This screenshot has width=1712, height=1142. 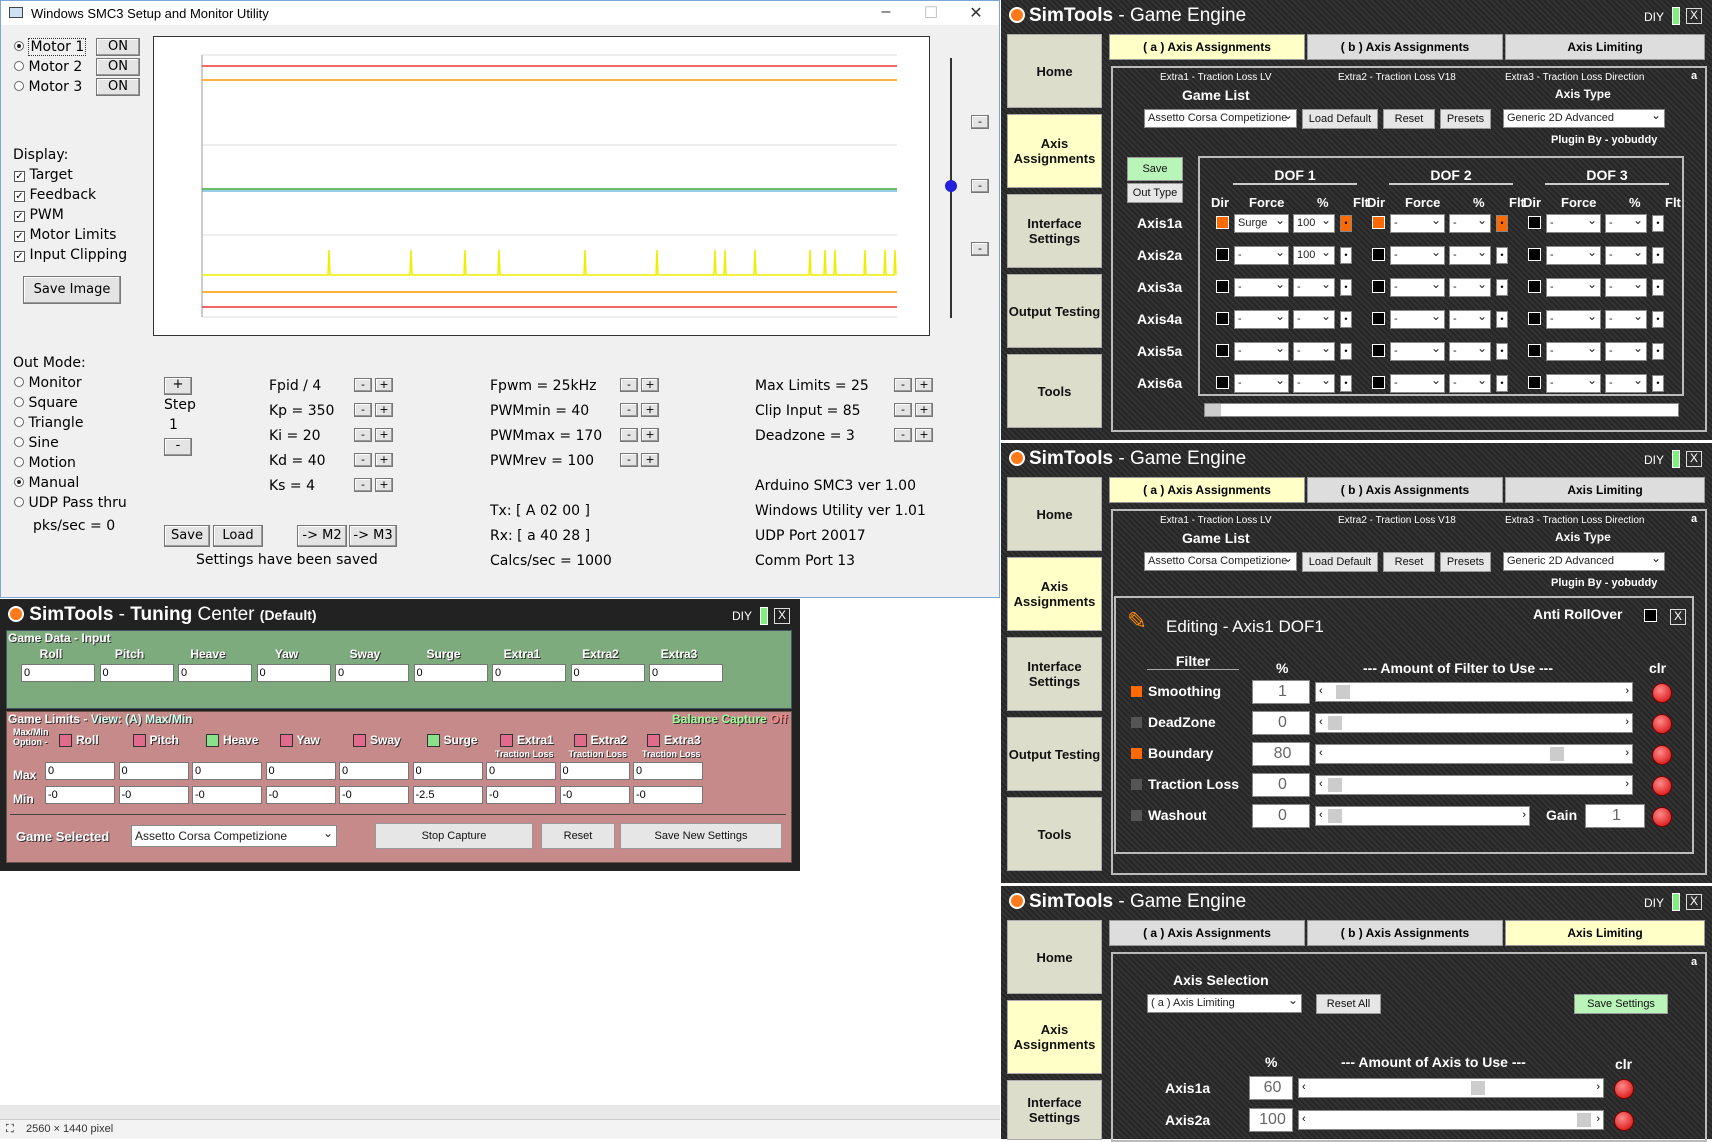 What do you see at coordinates (1281, 754) in the screenshot?
I see `filter-value-field: 80` at bounding box center [1281, 754].